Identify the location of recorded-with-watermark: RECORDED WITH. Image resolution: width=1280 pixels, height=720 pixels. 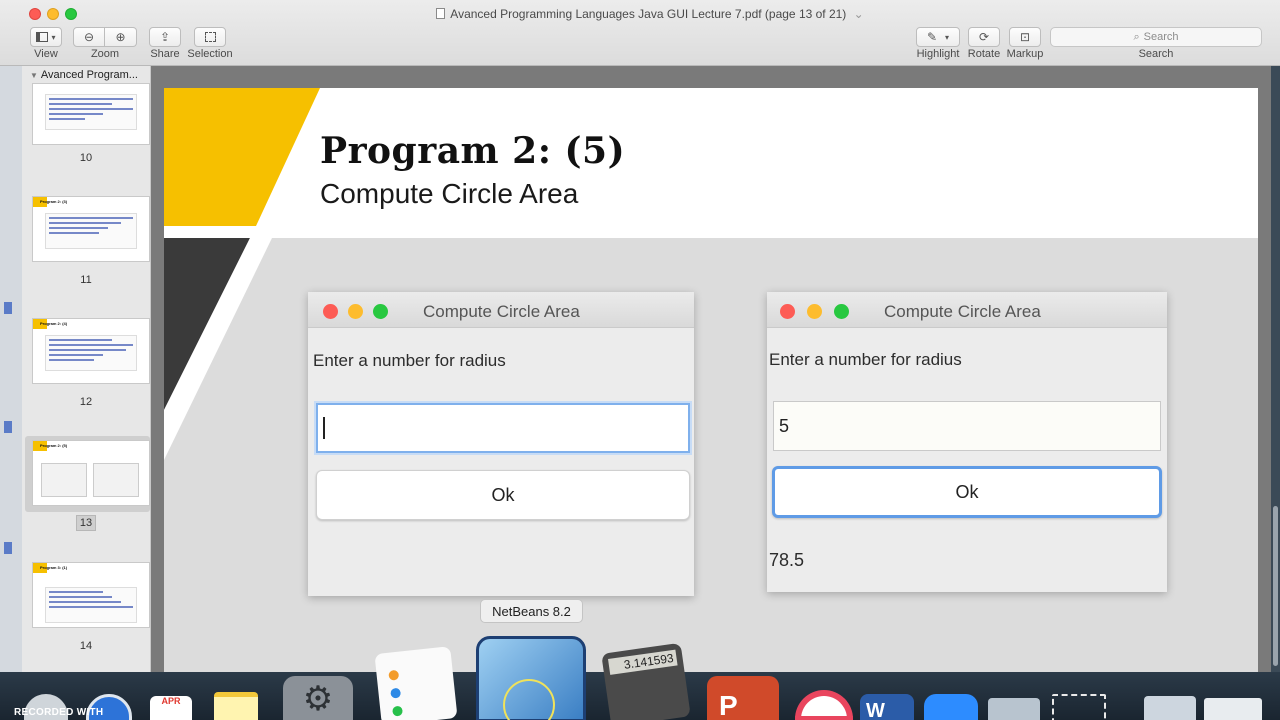
(59, 712).